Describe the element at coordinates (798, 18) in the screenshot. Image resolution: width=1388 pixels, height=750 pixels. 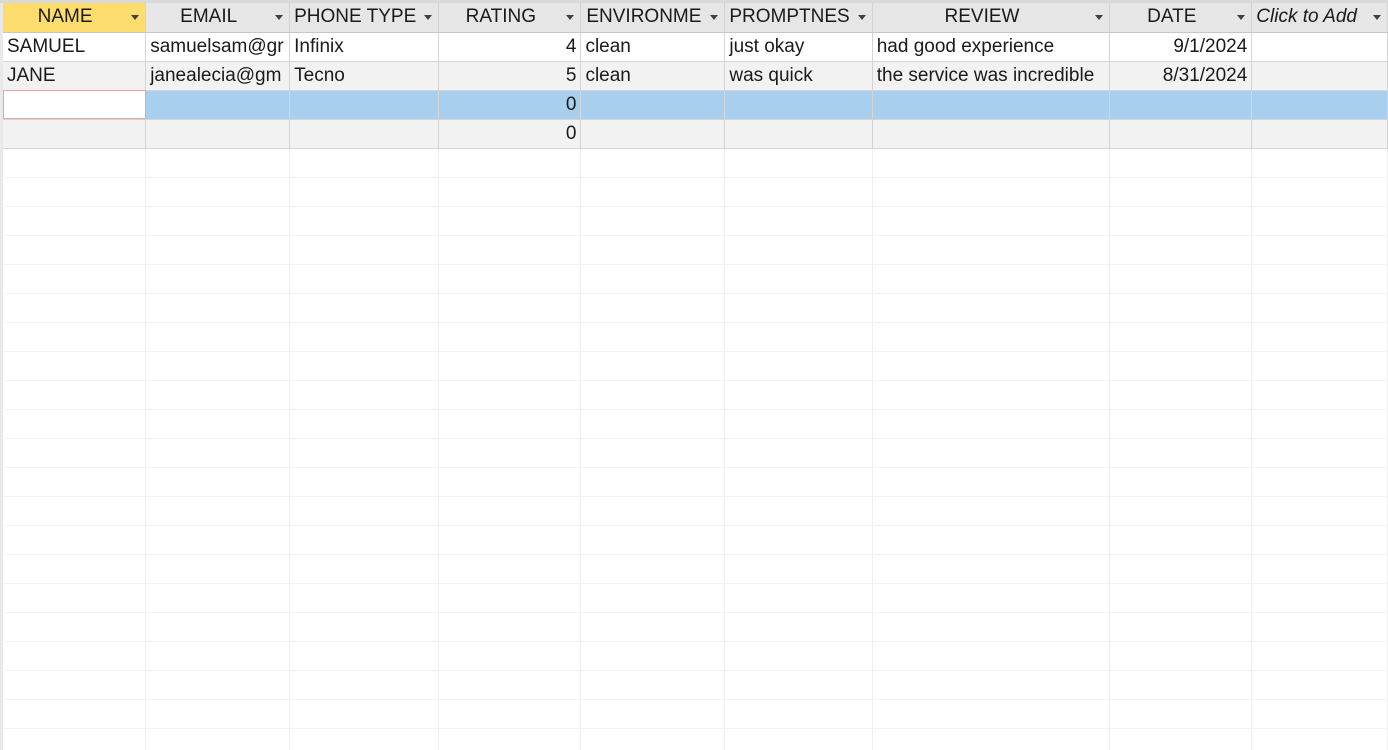
I see `column-header-promptness: PROMPTNES` at that location.